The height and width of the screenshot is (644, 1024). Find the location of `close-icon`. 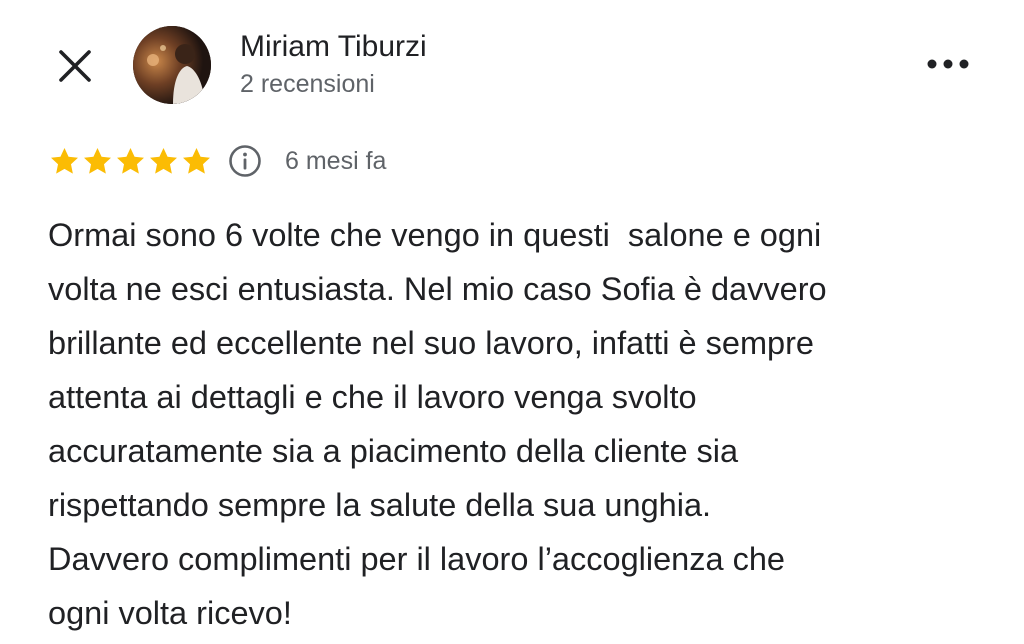

close-icon is located at coordinates (75, 66).